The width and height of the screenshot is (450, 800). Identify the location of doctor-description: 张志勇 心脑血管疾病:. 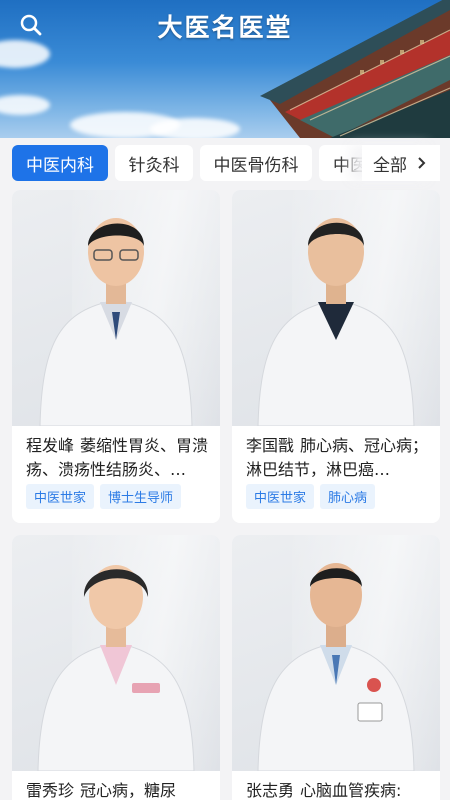
(339, 789).